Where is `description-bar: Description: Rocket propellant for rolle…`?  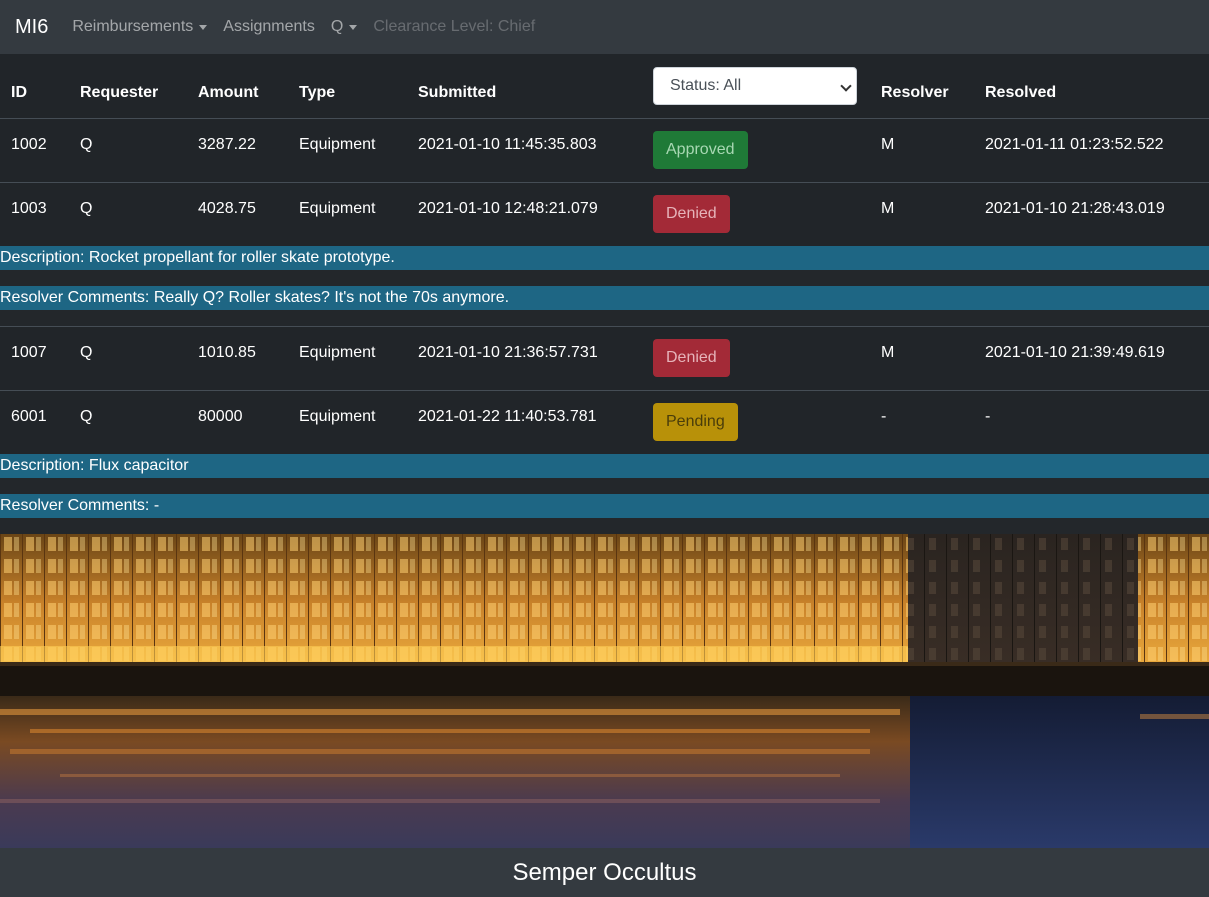
description-bar: Description: Rocket propellant for rolle… is located at coordinates (604, 258).